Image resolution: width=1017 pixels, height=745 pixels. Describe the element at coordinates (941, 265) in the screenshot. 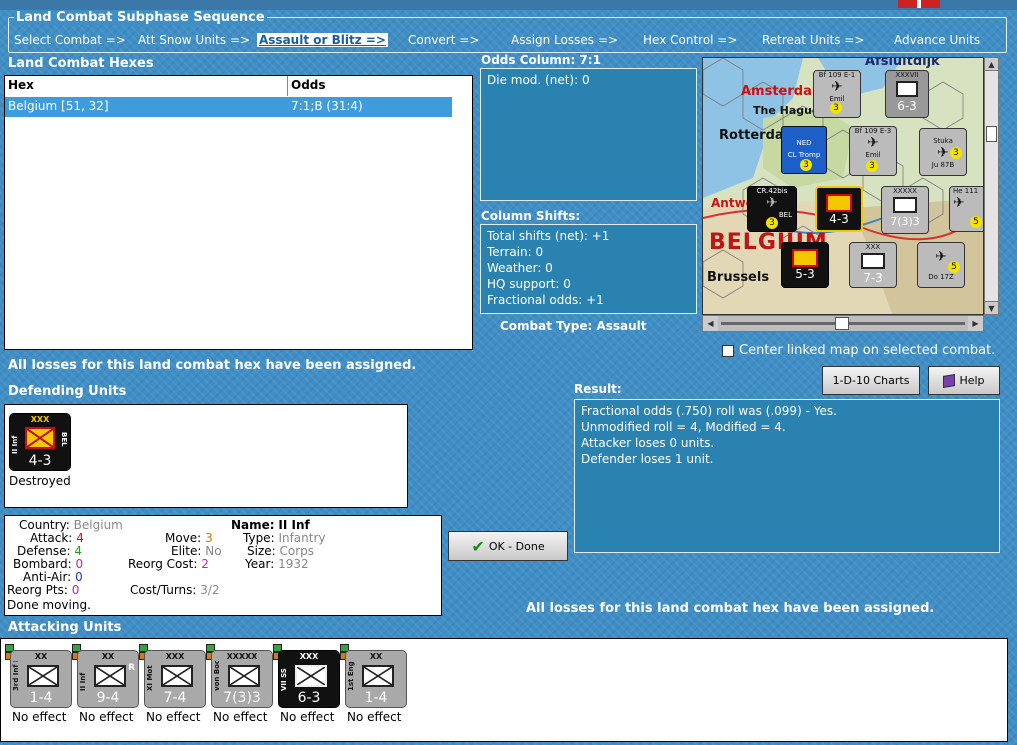

I see `map-counter-do17z: ✈ Do 17Z 5` at that location.